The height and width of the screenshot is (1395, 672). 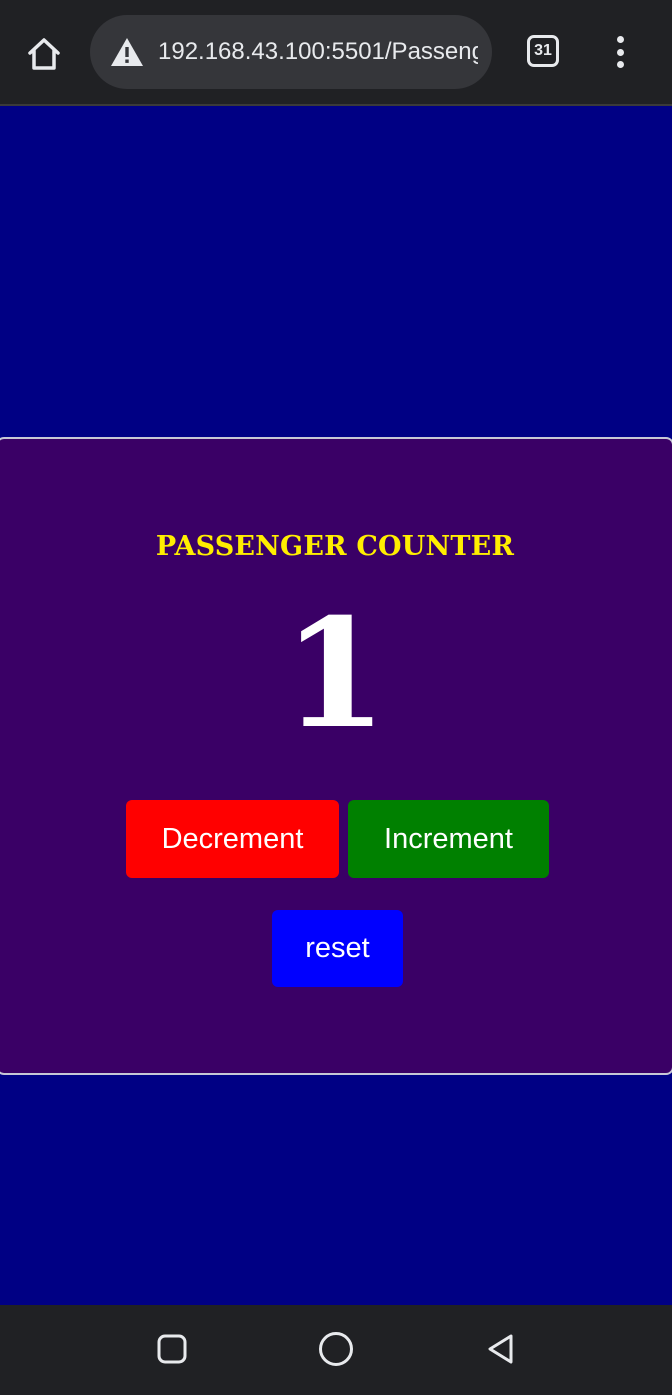 I want to click on home-circle-icon, so click(x=336, y=1349).